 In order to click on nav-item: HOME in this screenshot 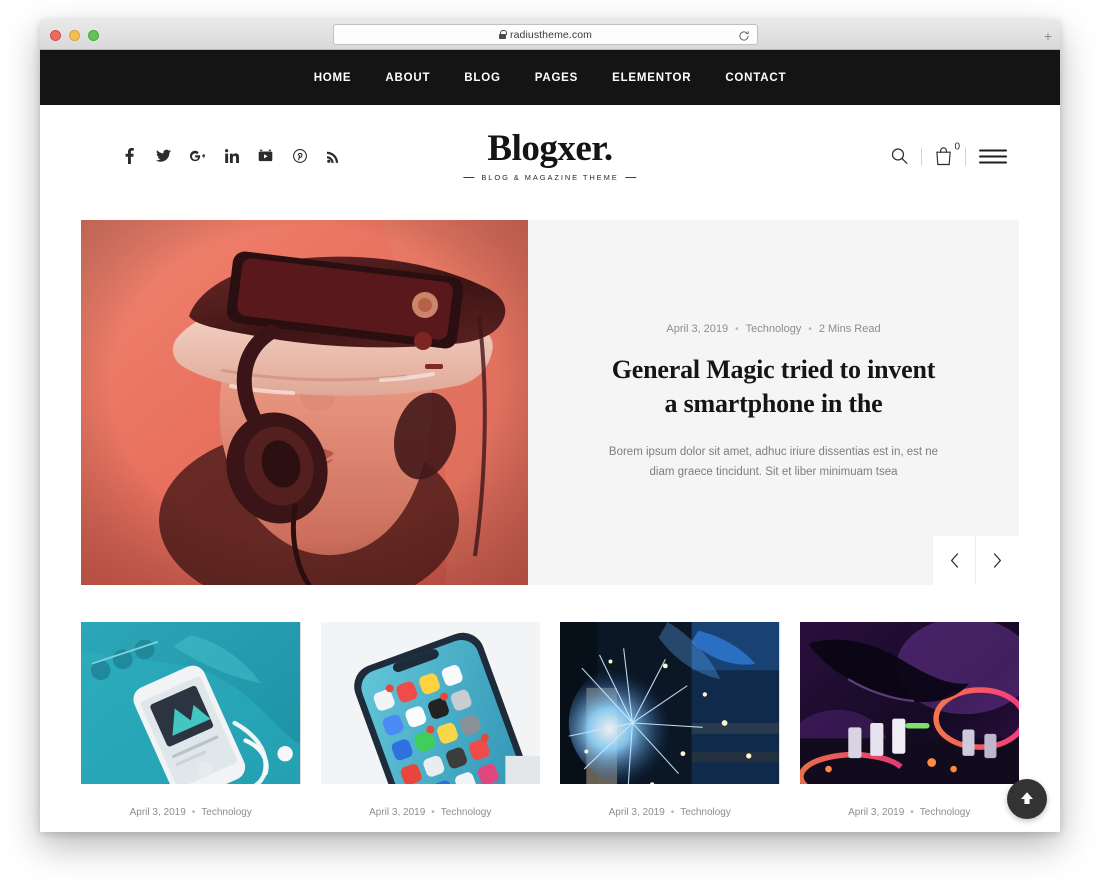, I will do `click(333, 78)`.